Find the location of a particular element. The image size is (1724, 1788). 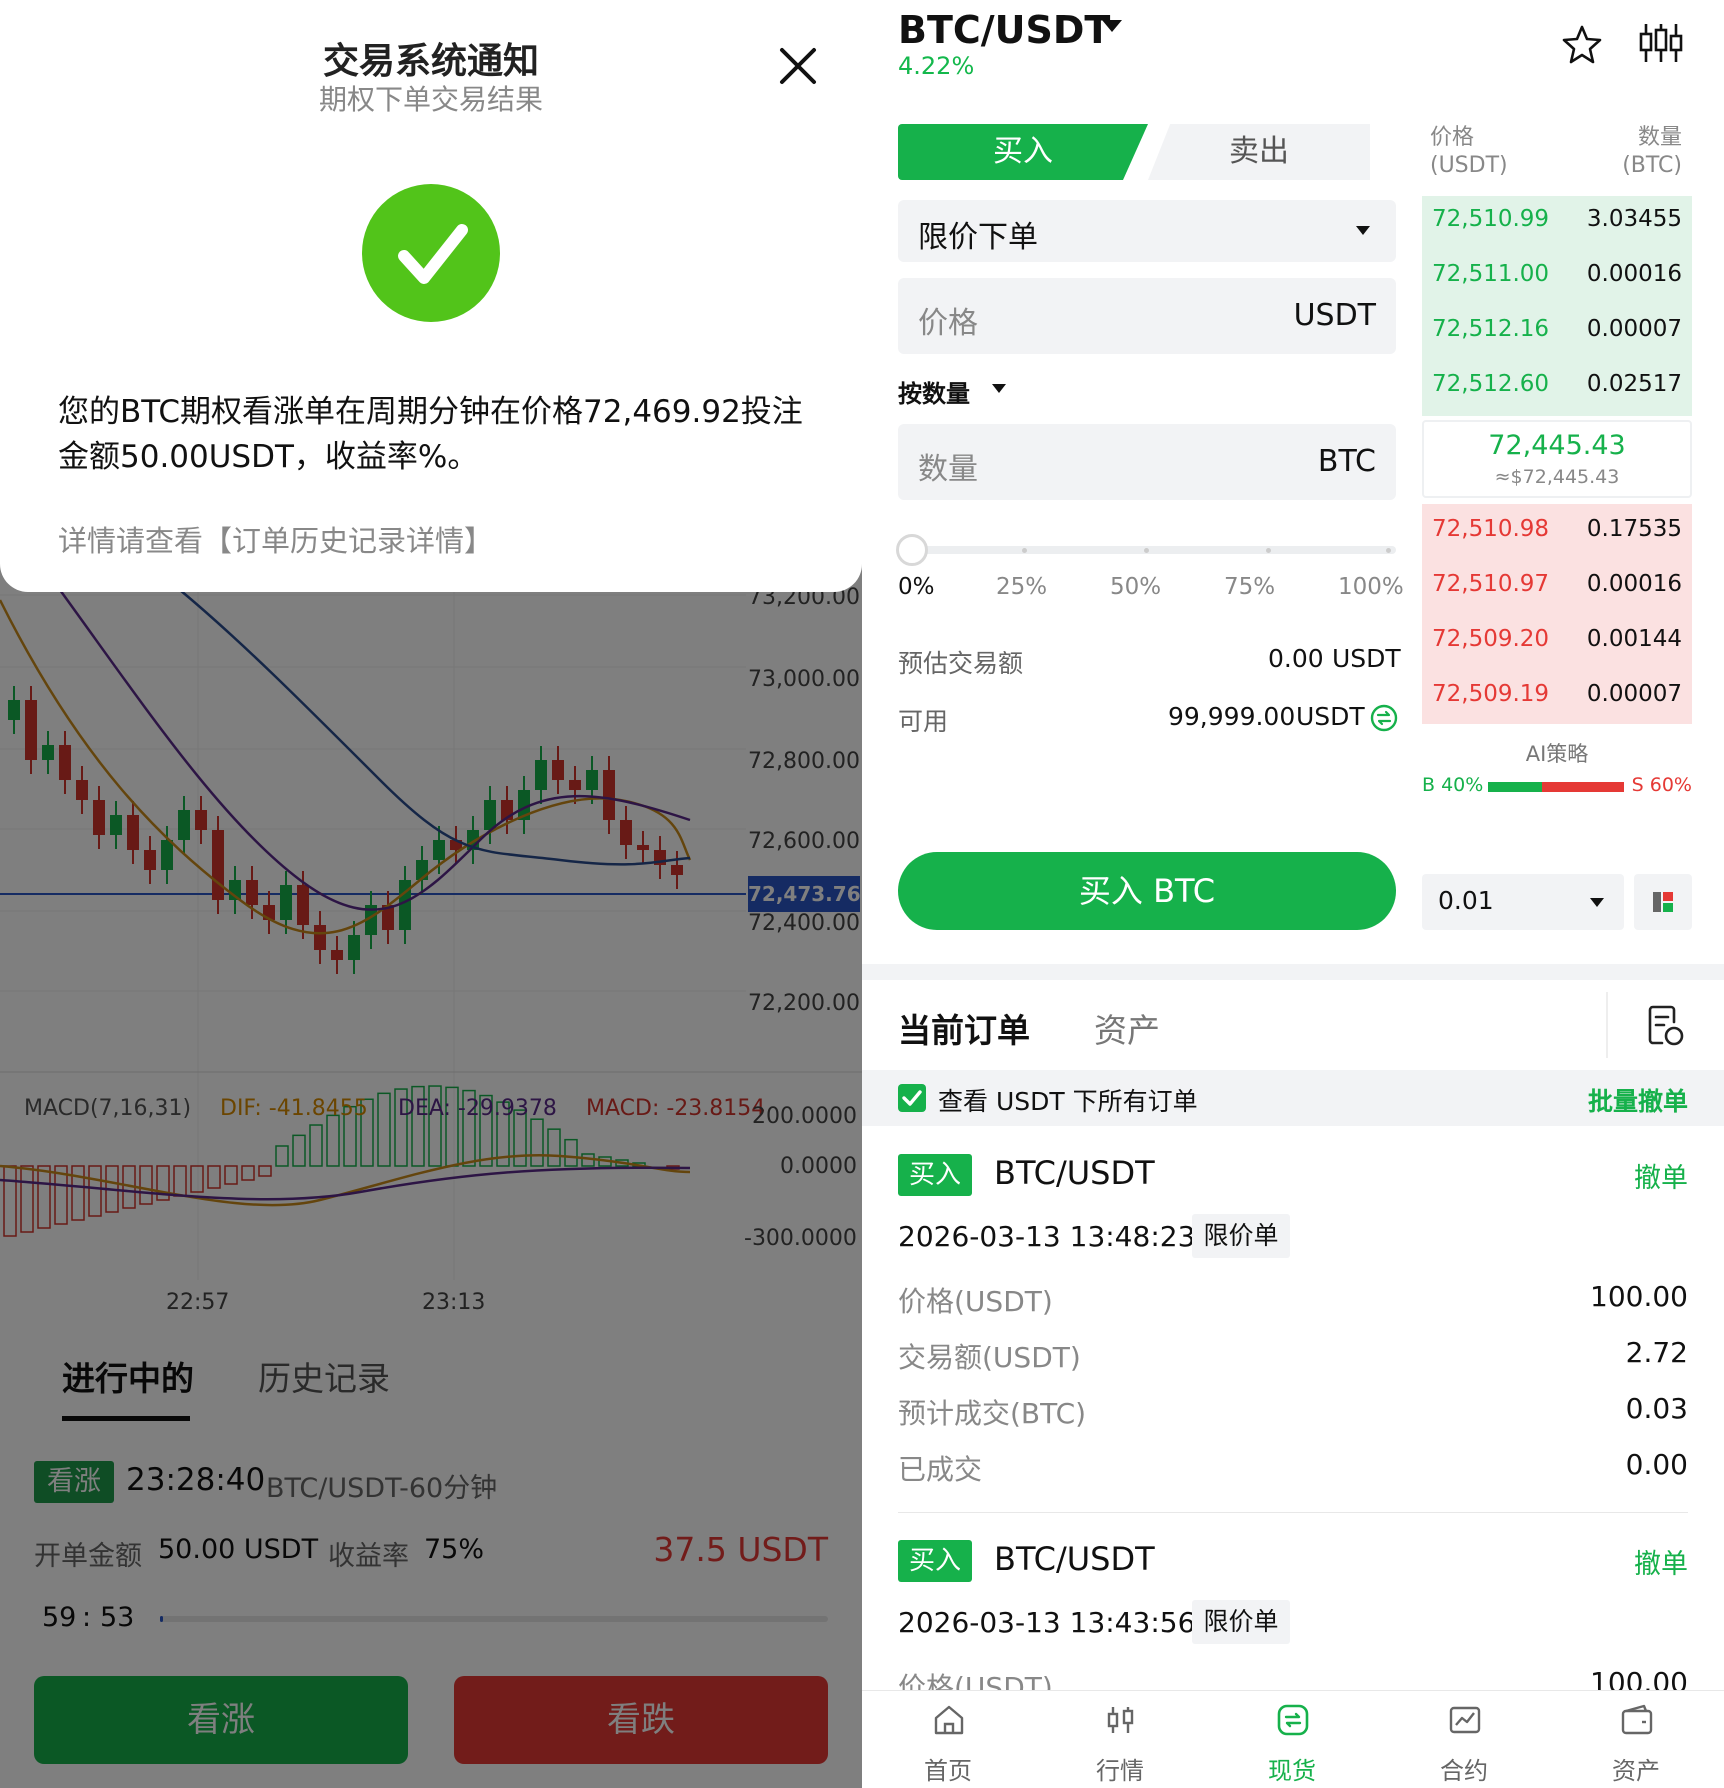

ask-price: 72,512.60 is located at coordinates (1491, 384).